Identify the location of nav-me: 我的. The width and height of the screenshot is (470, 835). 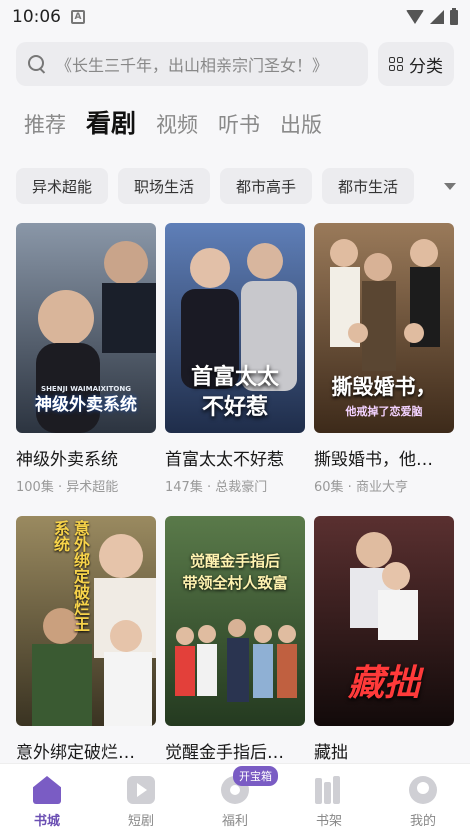
(423, 799).